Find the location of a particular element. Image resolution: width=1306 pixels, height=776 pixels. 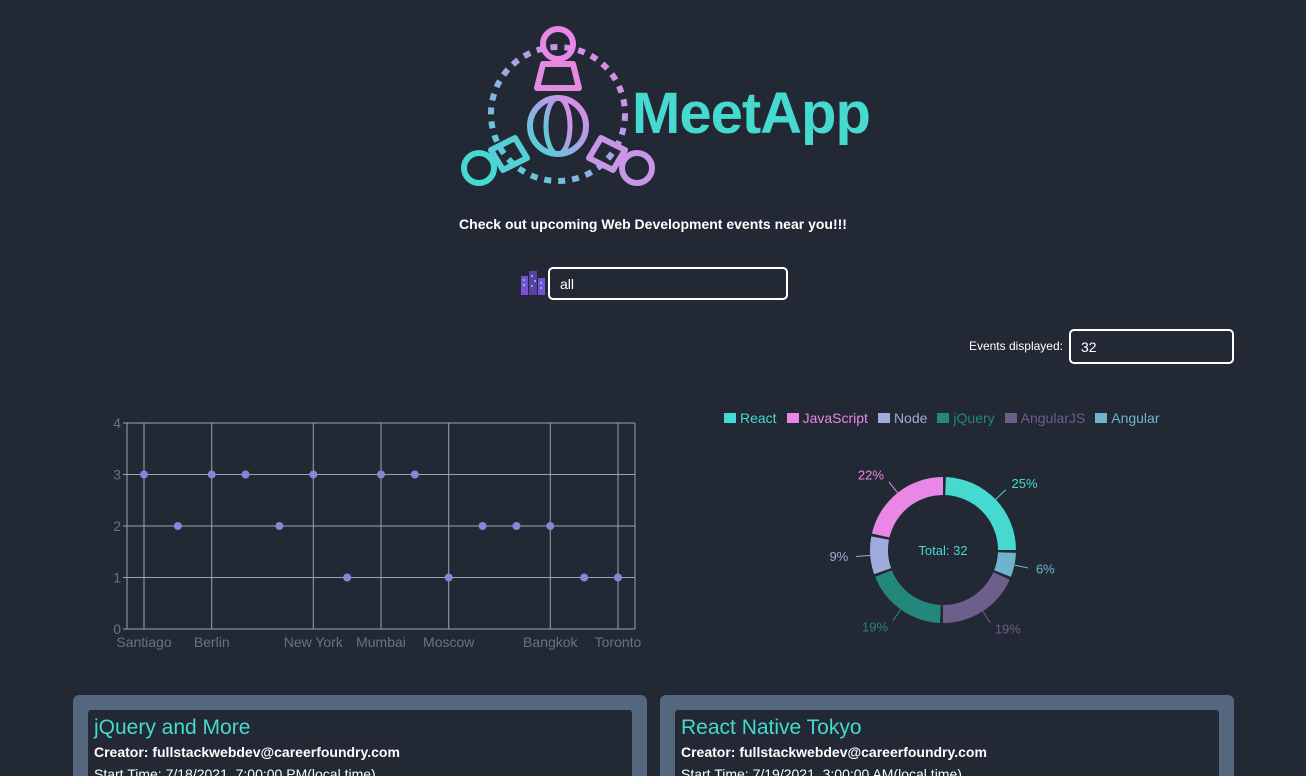

scatter-y-tick-label: 3 is located at coordinates (117, 475).